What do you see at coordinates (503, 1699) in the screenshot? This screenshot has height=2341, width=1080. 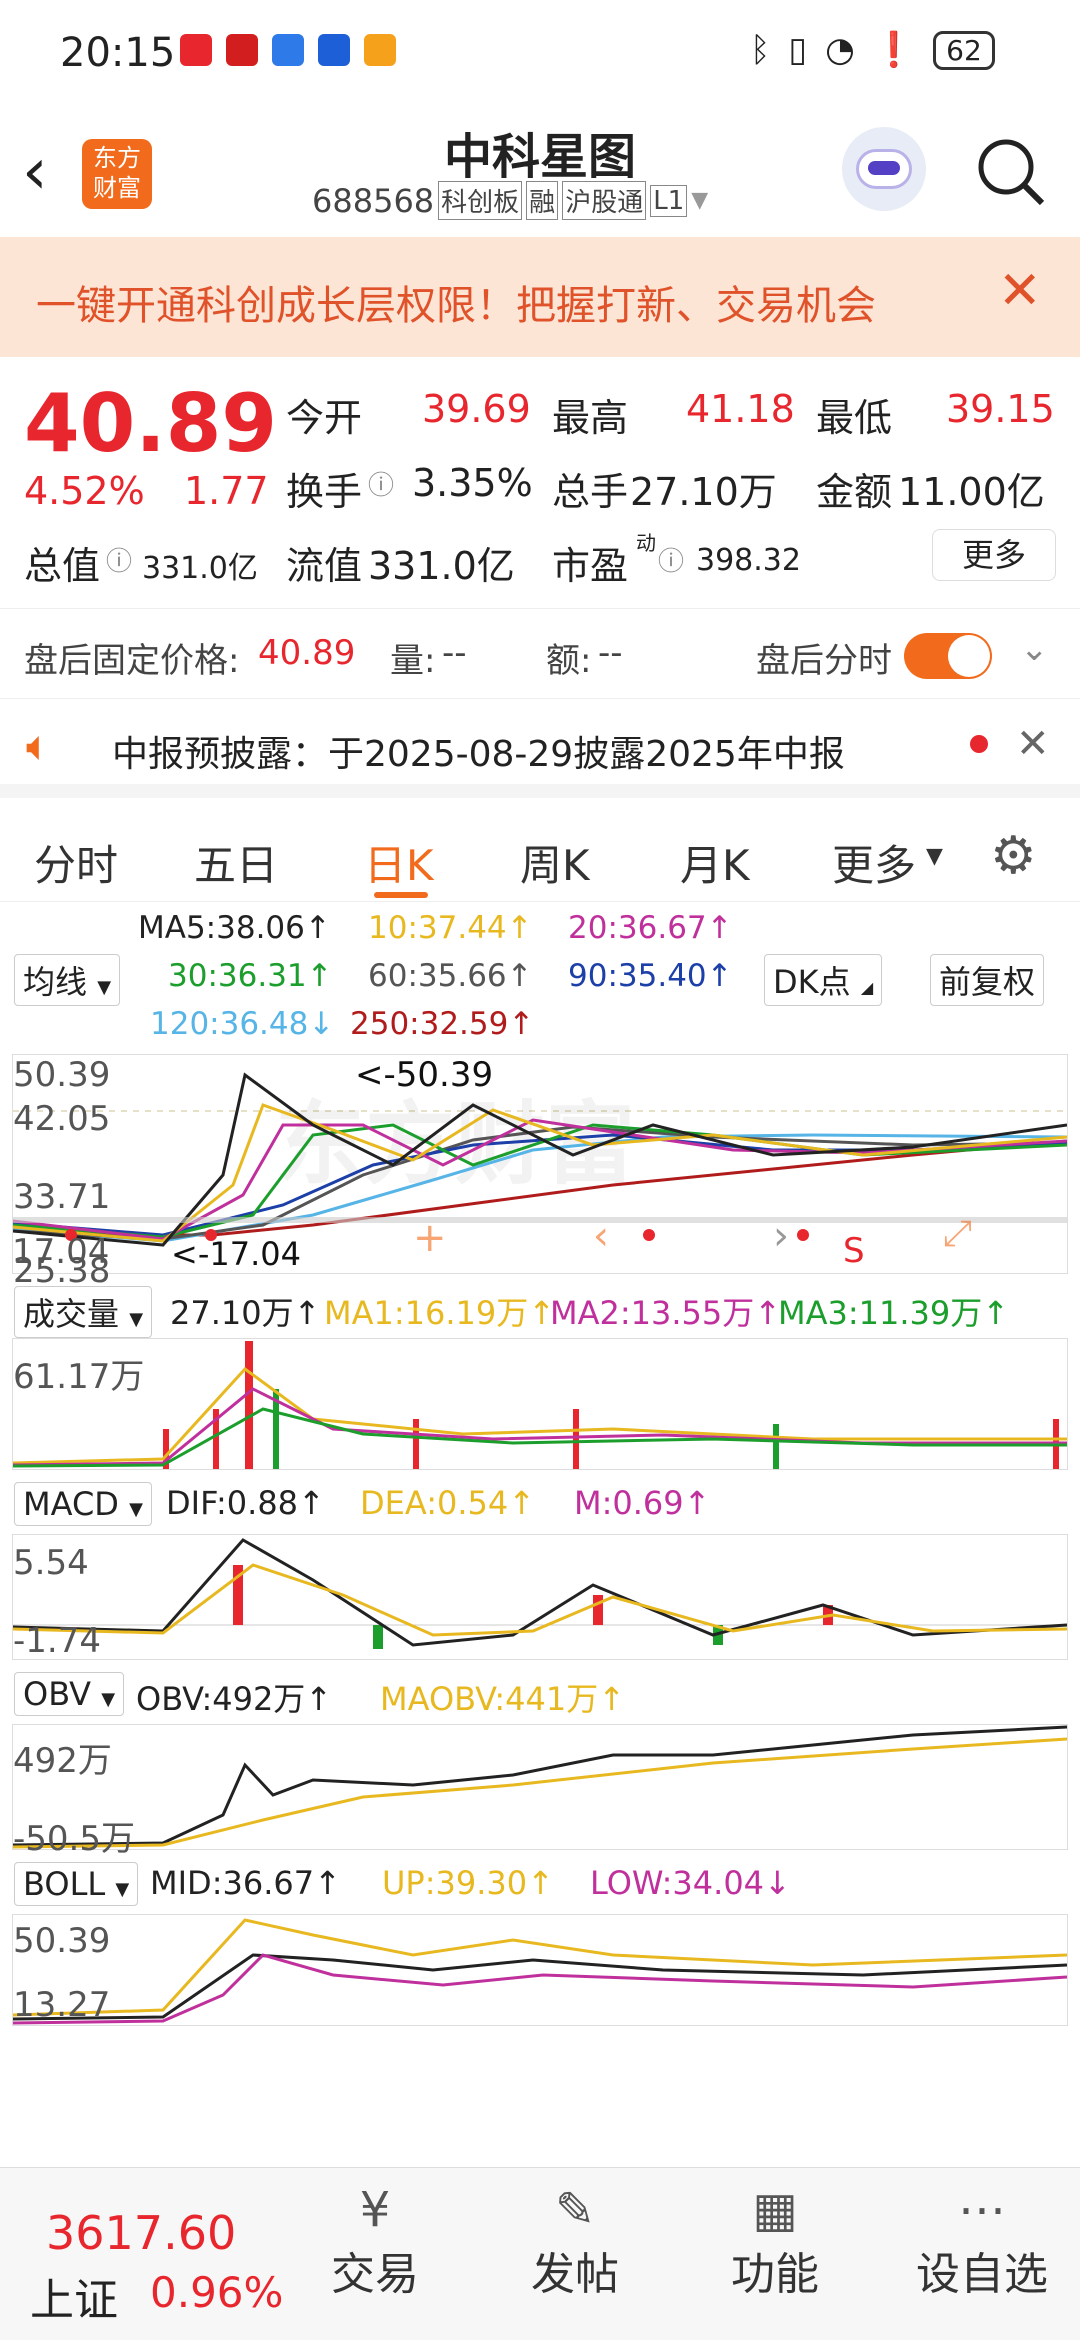 I see `maobv-value: MAOBV:441万↑` at bounding box center [503, 1699].